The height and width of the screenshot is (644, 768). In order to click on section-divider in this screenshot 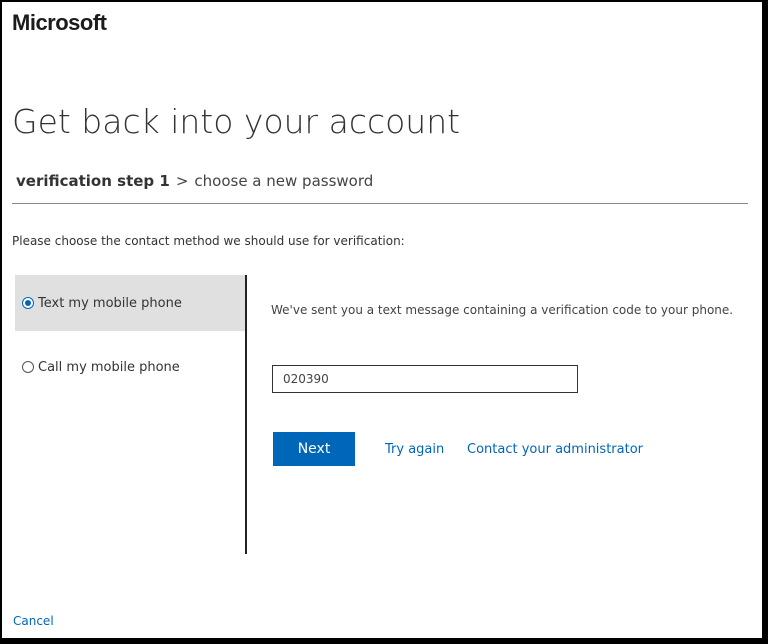, I will do `click(246, 414)`.